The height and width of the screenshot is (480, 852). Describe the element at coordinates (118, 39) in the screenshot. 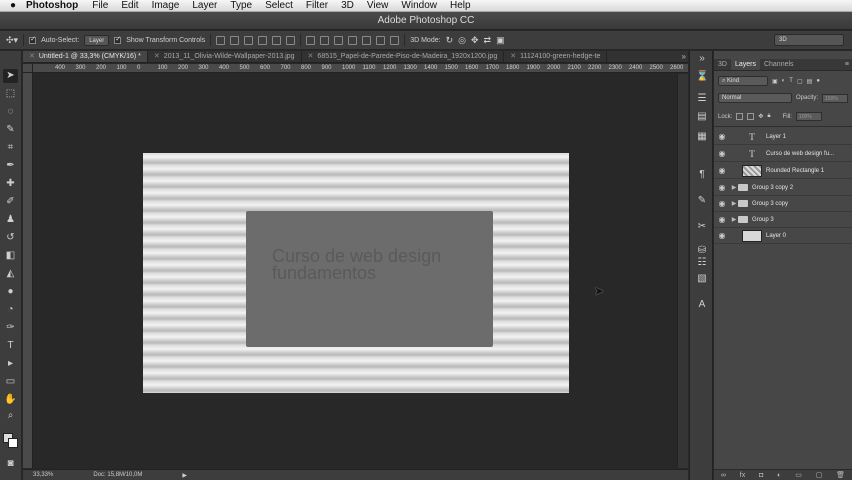

I see `transform-controls-checkbox` at that location.